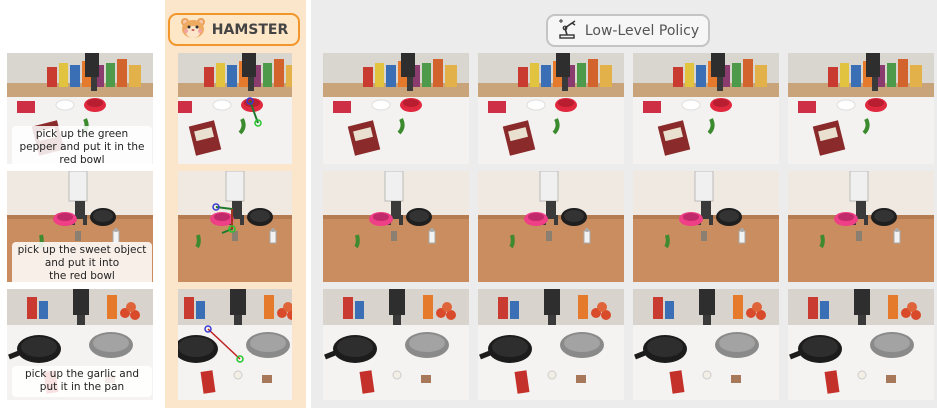 The height and width of the screenshot is (408, 937). Describe the element at coordinates (642, 30) in the screenshot. I see `policy-label: Low-Level Policy` at that location.